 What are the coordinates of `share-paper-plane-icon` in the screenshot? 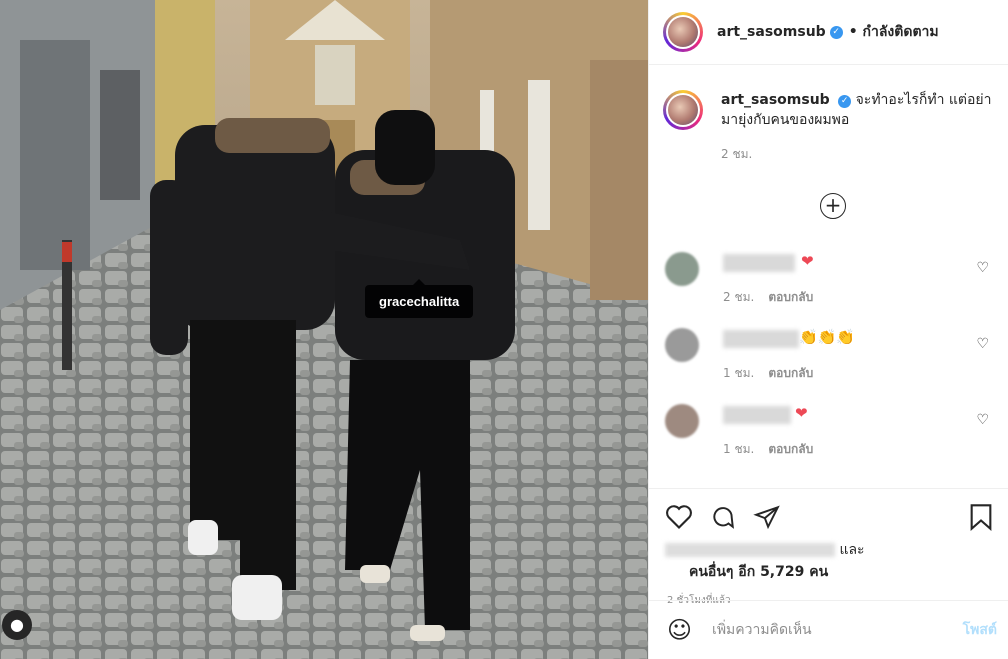 It's located at (767, 517).